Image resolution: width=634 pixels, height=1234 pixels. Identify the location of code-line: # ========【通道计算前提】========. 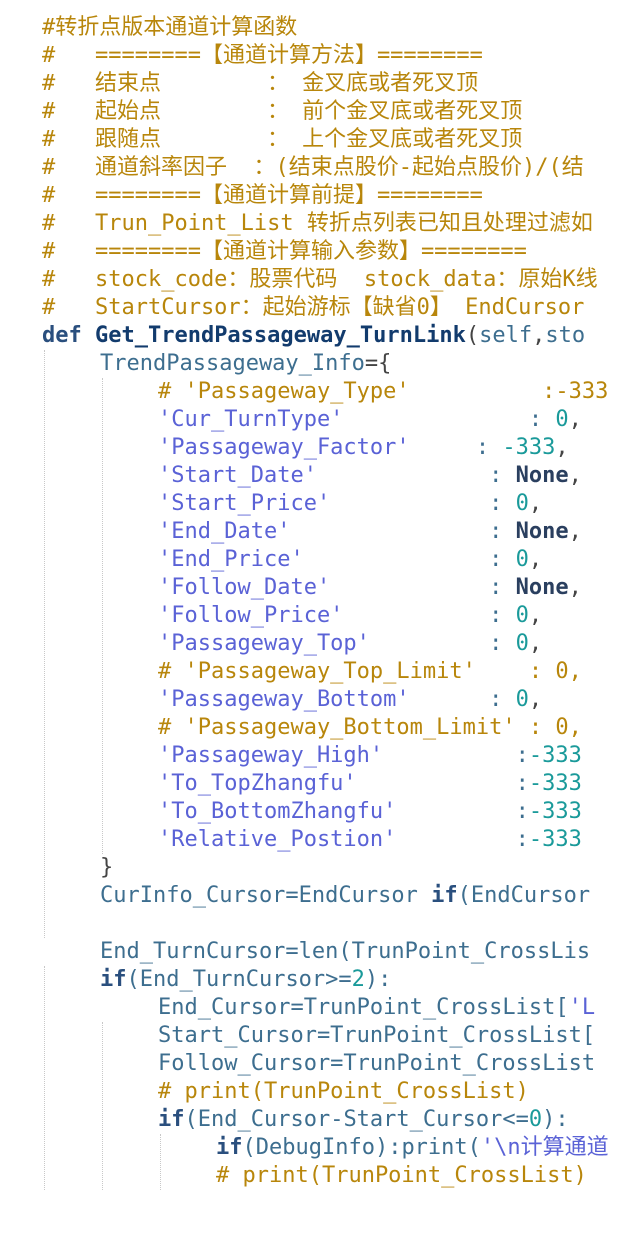
(317, 196).